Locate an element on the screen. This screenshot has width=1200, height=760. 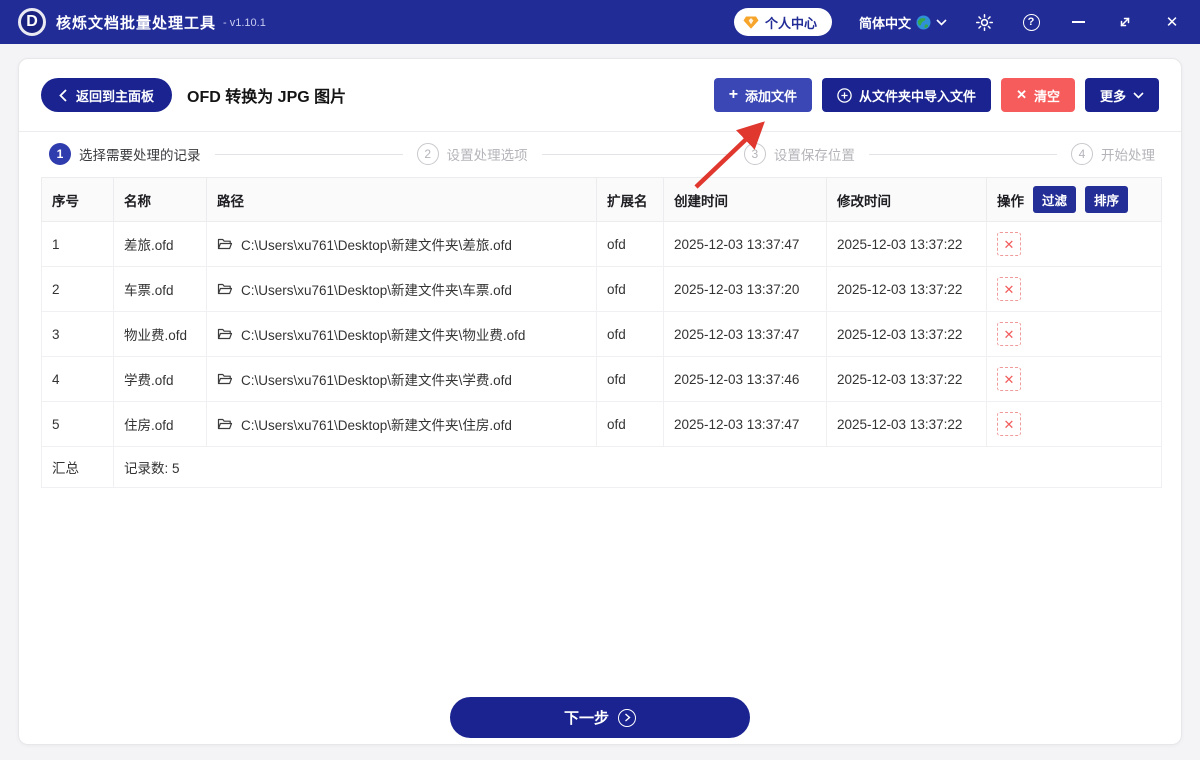
cell-name: 物业费.ofd is located at coordinates (160, 334).